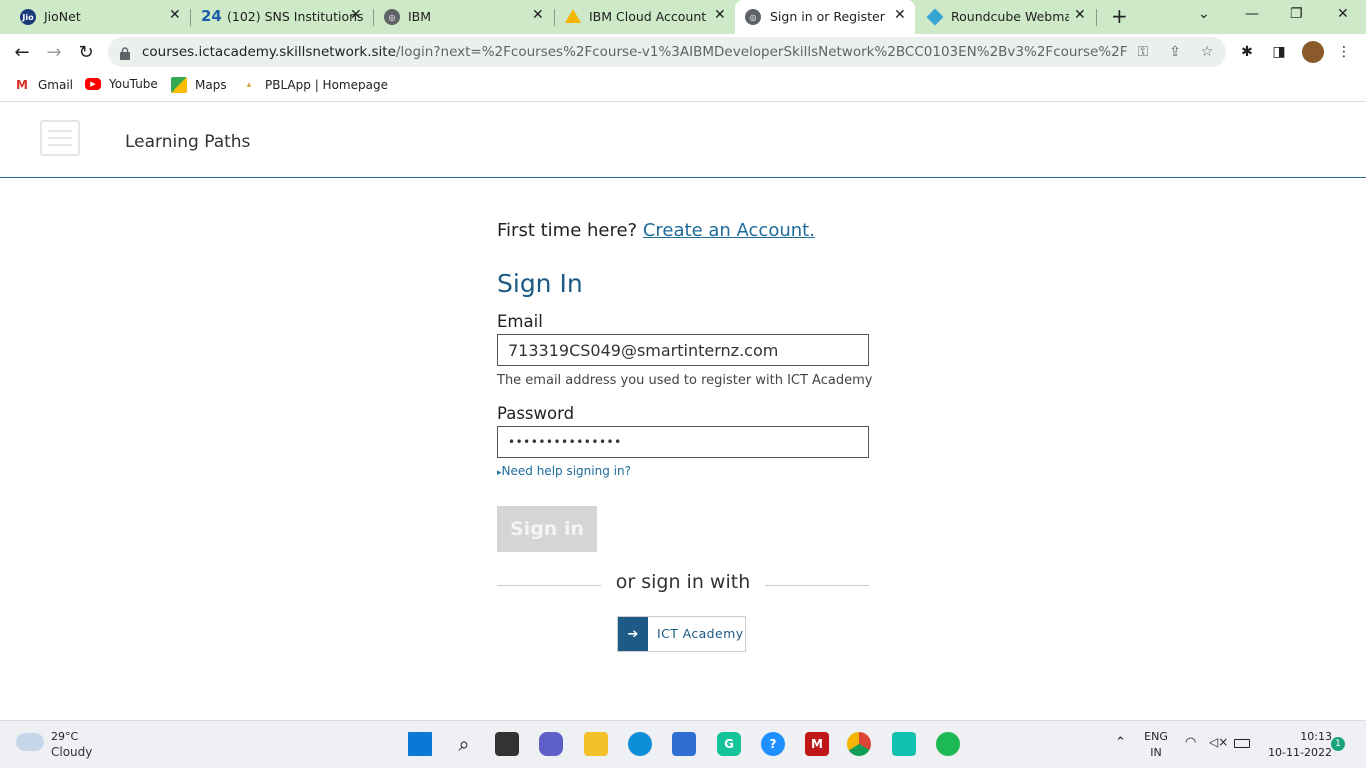 The height and width of the screenshot is (768, 1366). Describe the element at coordinates (1175, 52) in the screenshot. I see `share-icon: ⇪` at that location.